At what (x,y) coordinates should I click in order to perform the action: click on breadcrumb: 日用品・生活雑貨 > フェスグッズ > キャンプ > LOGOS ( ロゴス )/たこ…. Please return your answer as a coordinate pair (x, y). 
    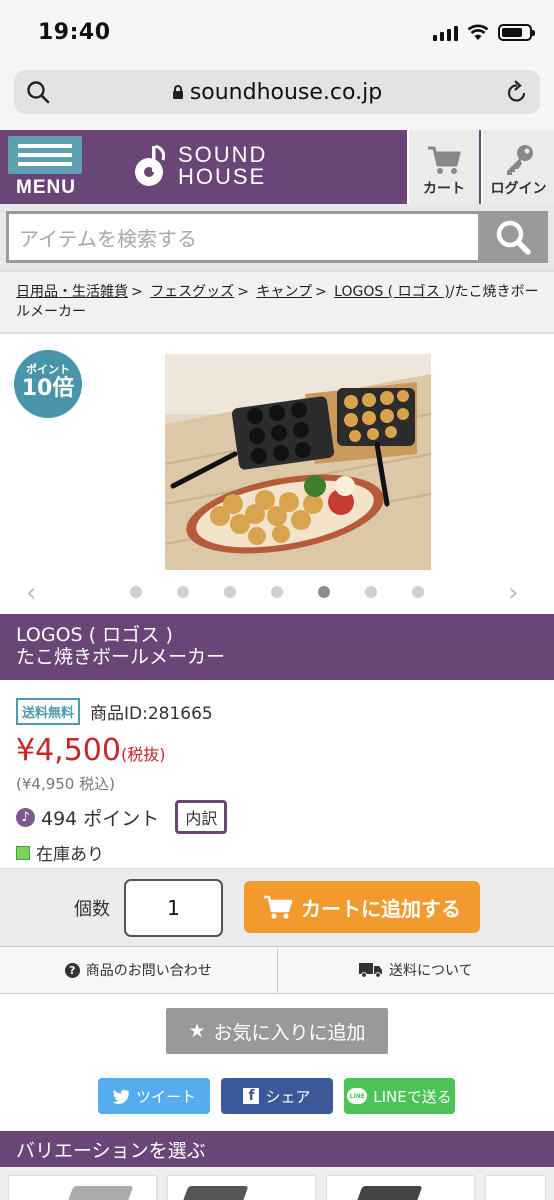
    Looking at the image, I should click on (277, 302).